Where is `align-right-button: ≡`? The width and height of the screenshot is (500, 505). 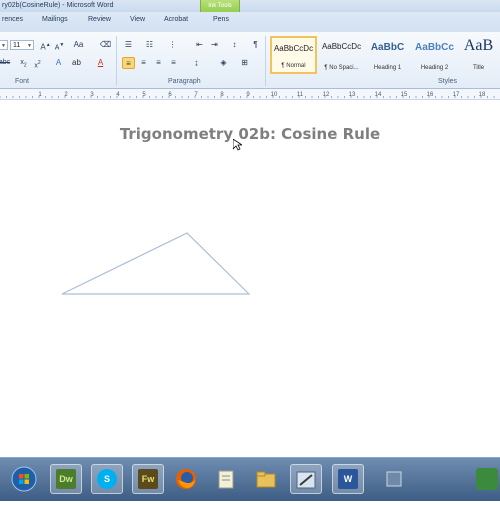
align-right-button: ≡ is located at coordinates (158, 63).